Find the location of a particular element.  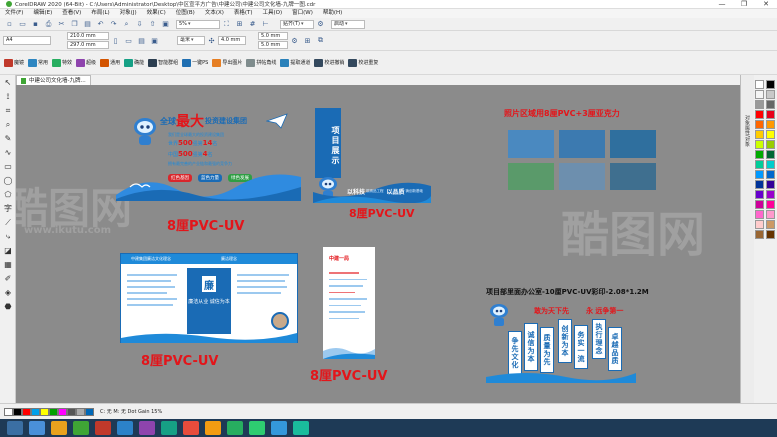

crop-tool-icon: ⌗ is located at coordinates (8, 110).